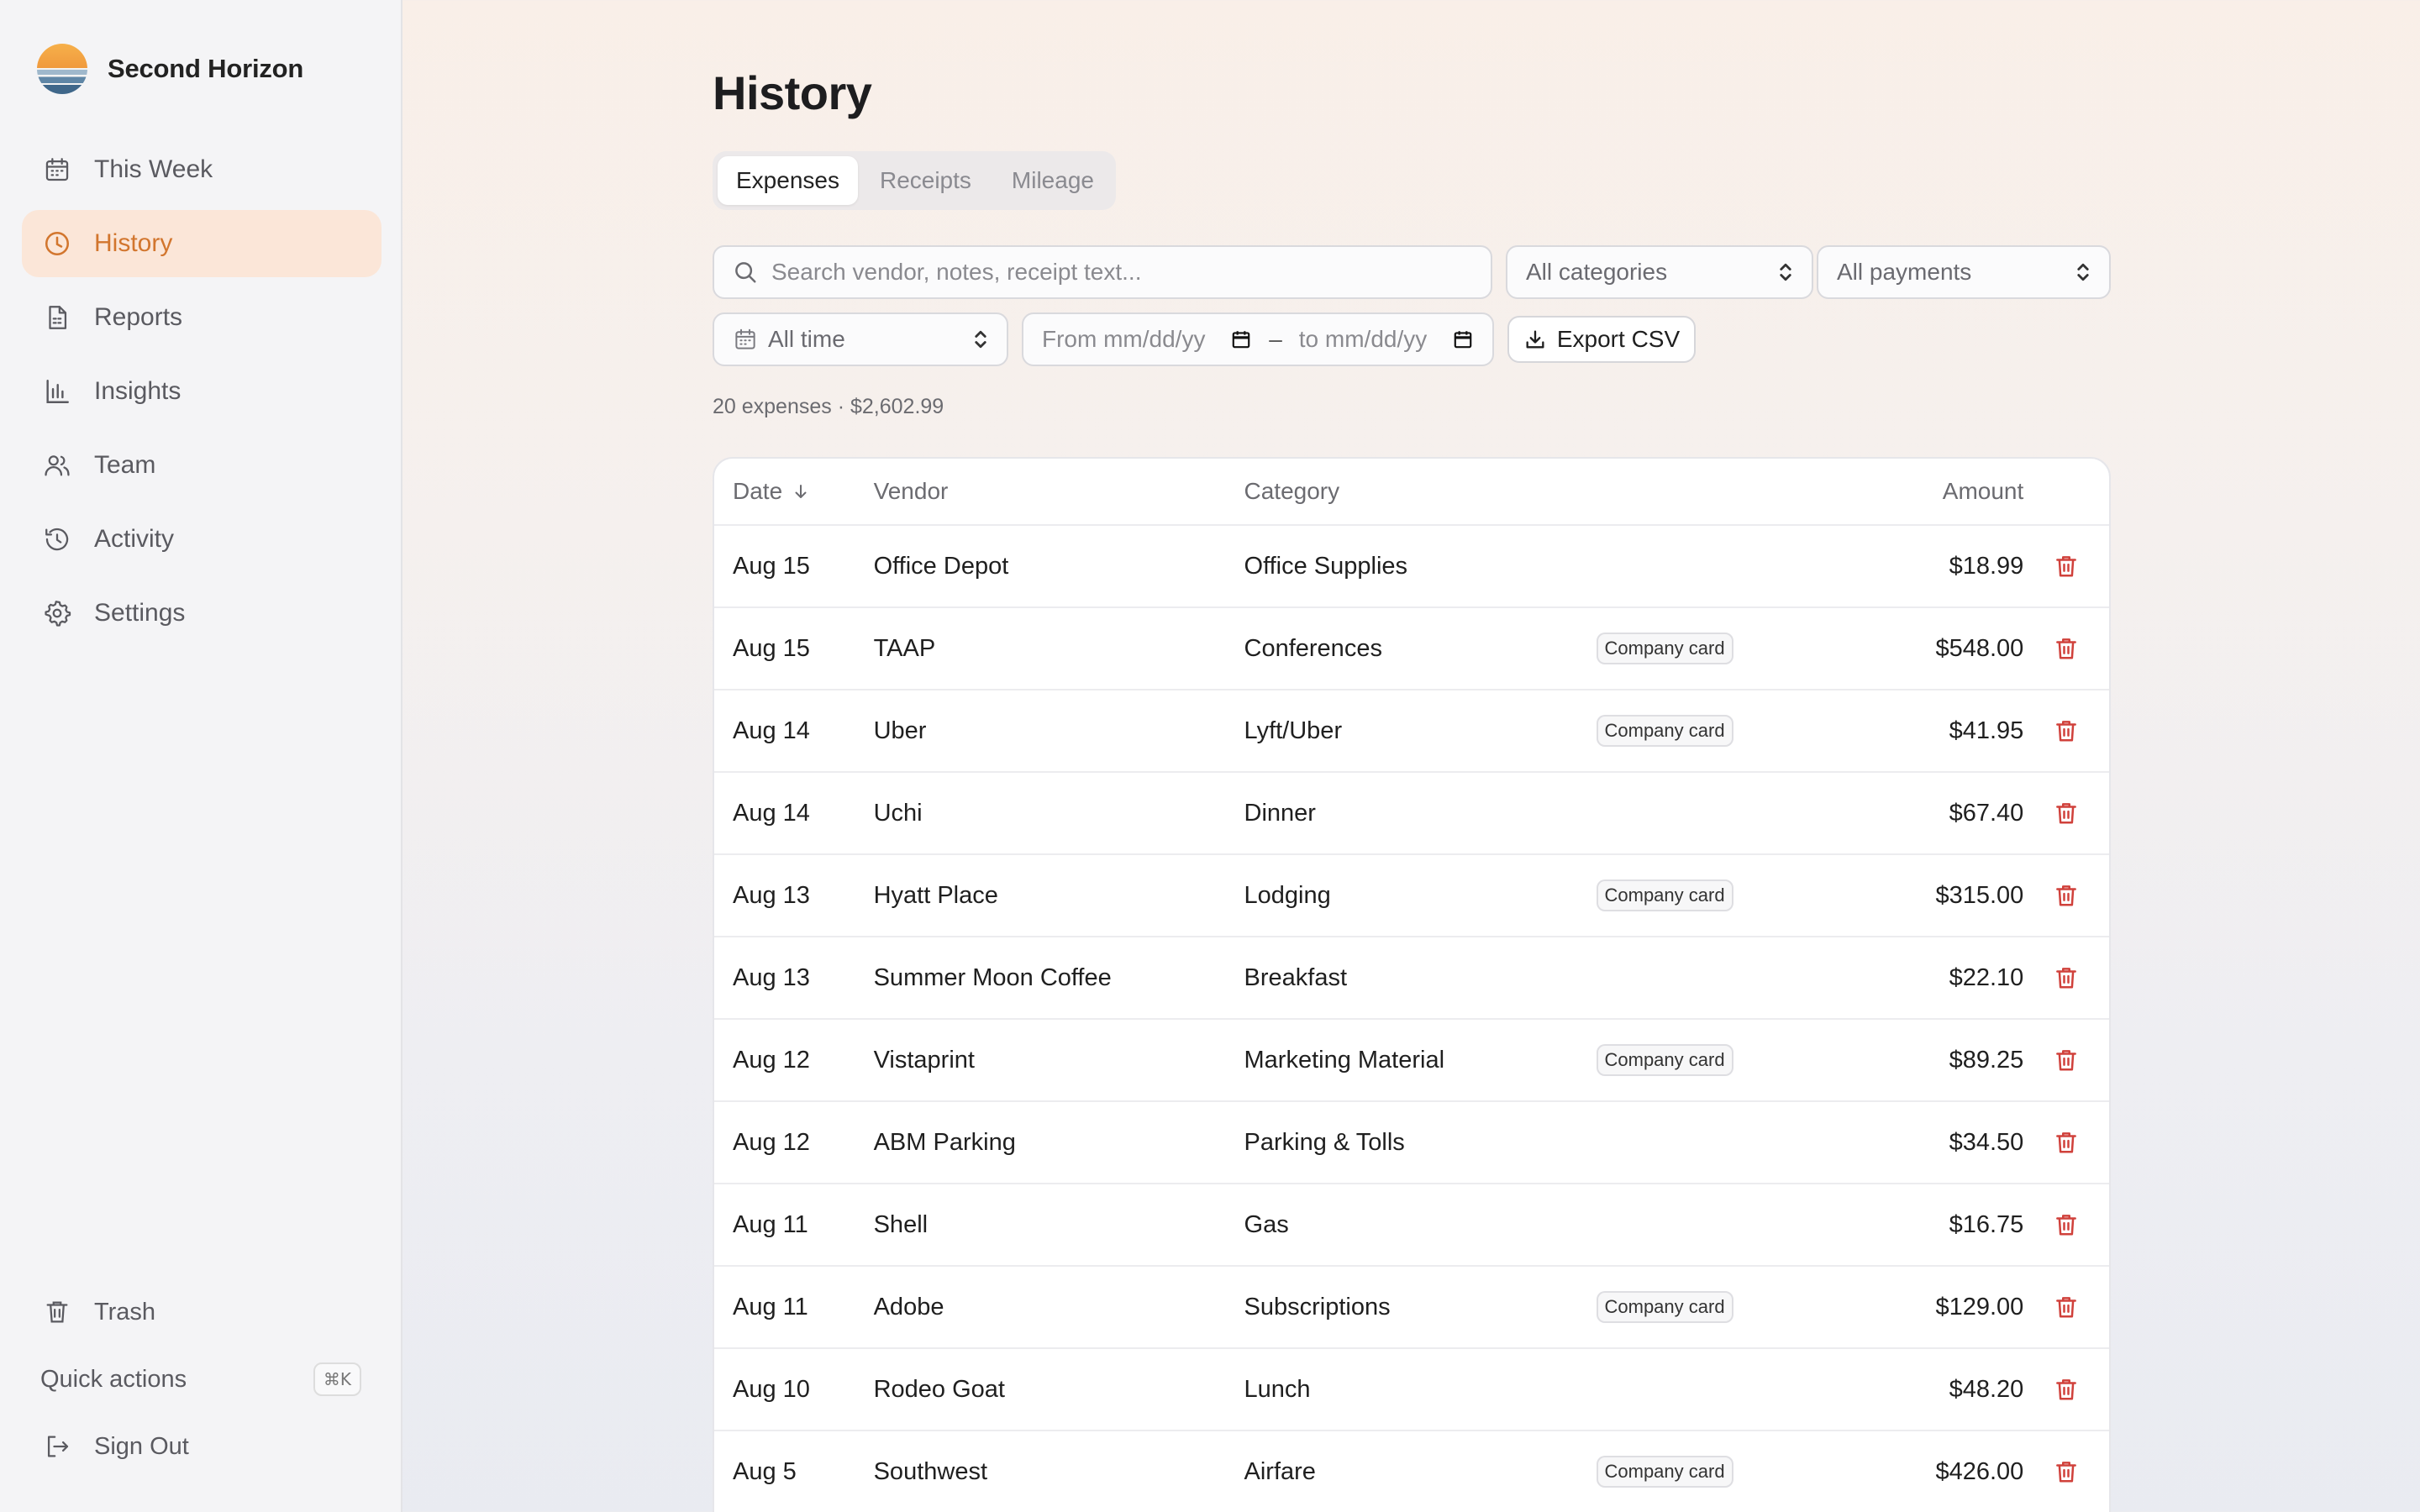 This screenshot has width=2420, height=1512. What do you see at coordinates (941, 566) in the screenshot?
I see `row-vendor: Office Depot` at bounding box center [941, 566].